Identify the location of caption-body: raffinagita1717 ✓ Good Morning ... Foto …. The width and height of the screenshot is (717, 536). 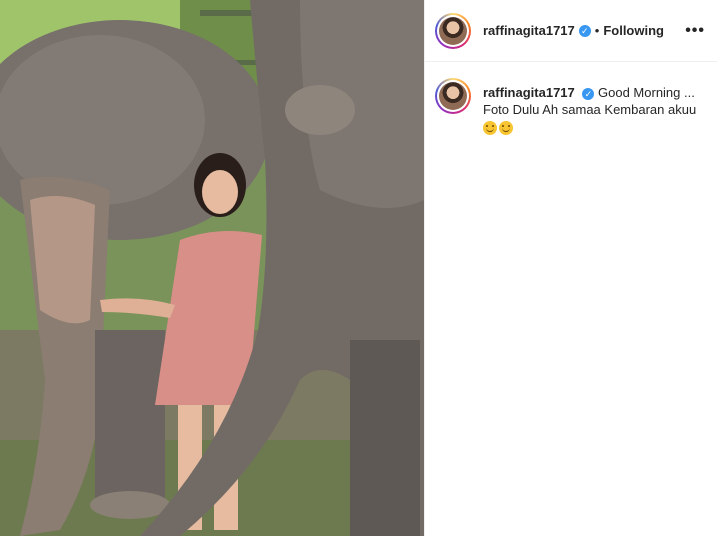
(589, 109).